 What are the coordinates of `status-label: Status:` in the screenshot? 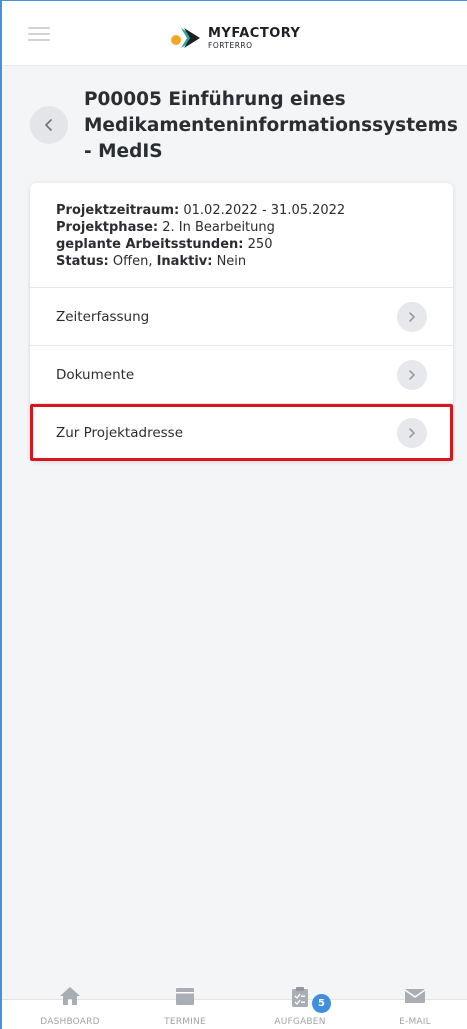 It's located at (82, 261).